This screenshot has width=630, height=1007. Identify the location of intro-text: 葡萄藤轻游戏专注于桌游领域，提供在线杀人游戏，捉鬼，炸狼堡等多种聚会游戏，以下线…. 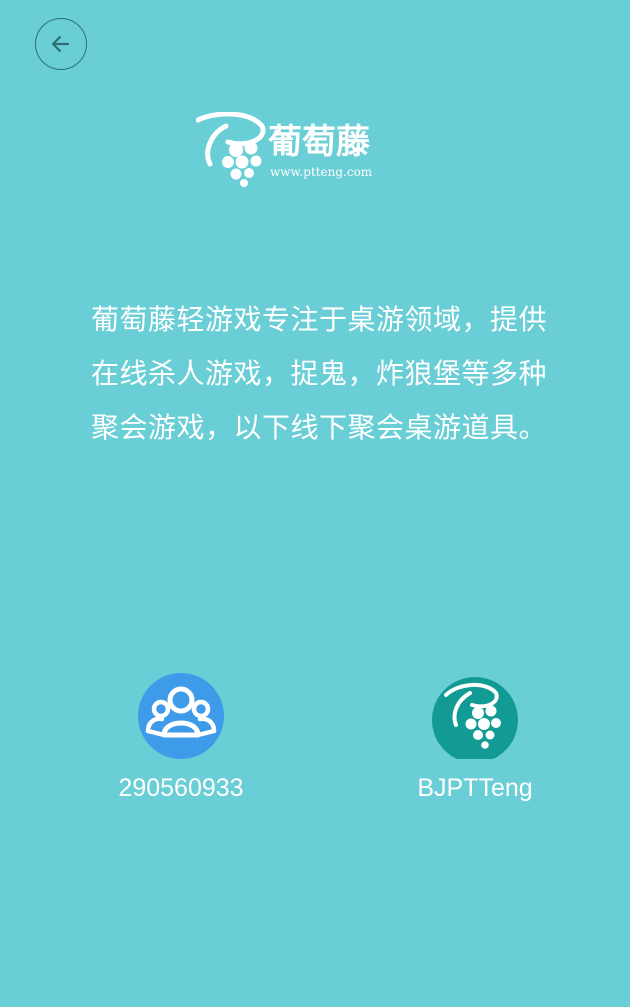
(319, 373).